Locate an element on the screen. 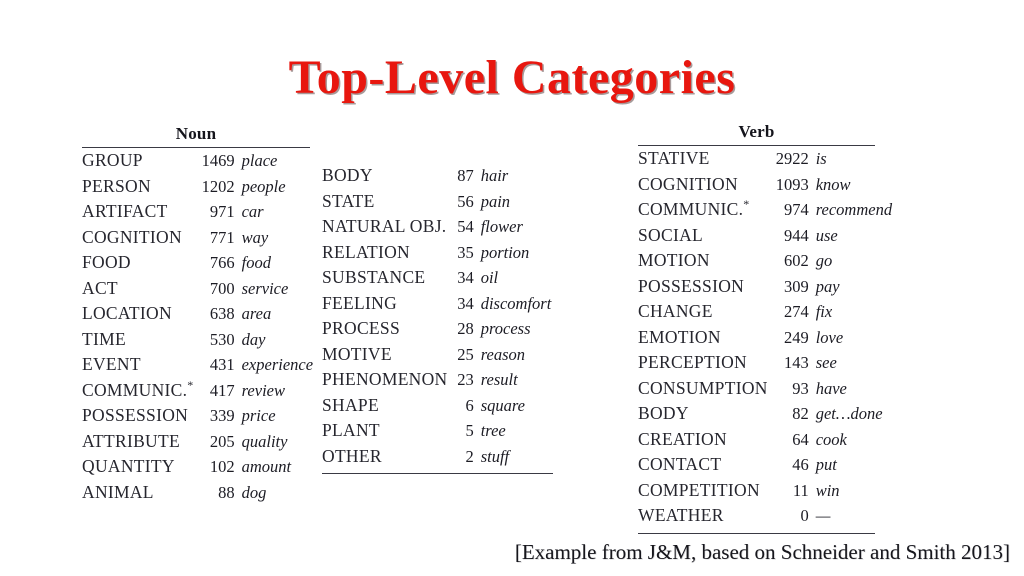 The height and width of the screenshot is (576, 1024). table-row: COGNITION 771 way is located at coordinates (197, 238).